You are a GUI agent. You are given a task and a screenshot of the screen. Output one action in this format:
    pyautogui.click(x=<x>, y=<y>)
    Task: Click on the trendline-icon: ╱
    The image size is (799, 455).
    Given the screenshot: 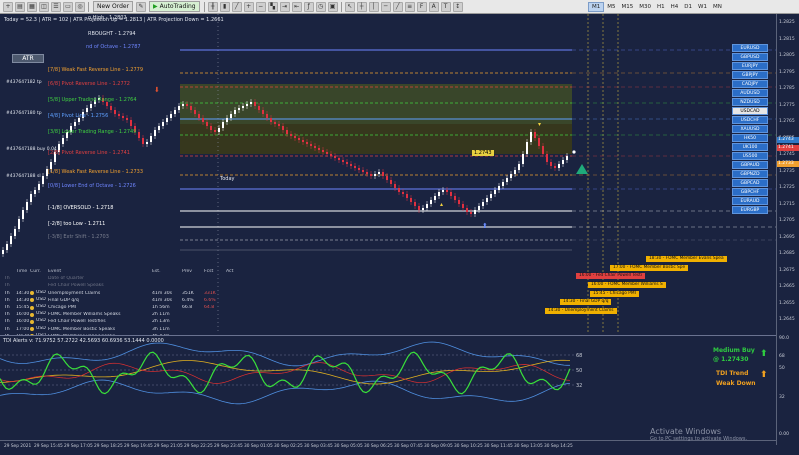 What is the action you would take?
    pyautogui.click(x=397, y=6)
    